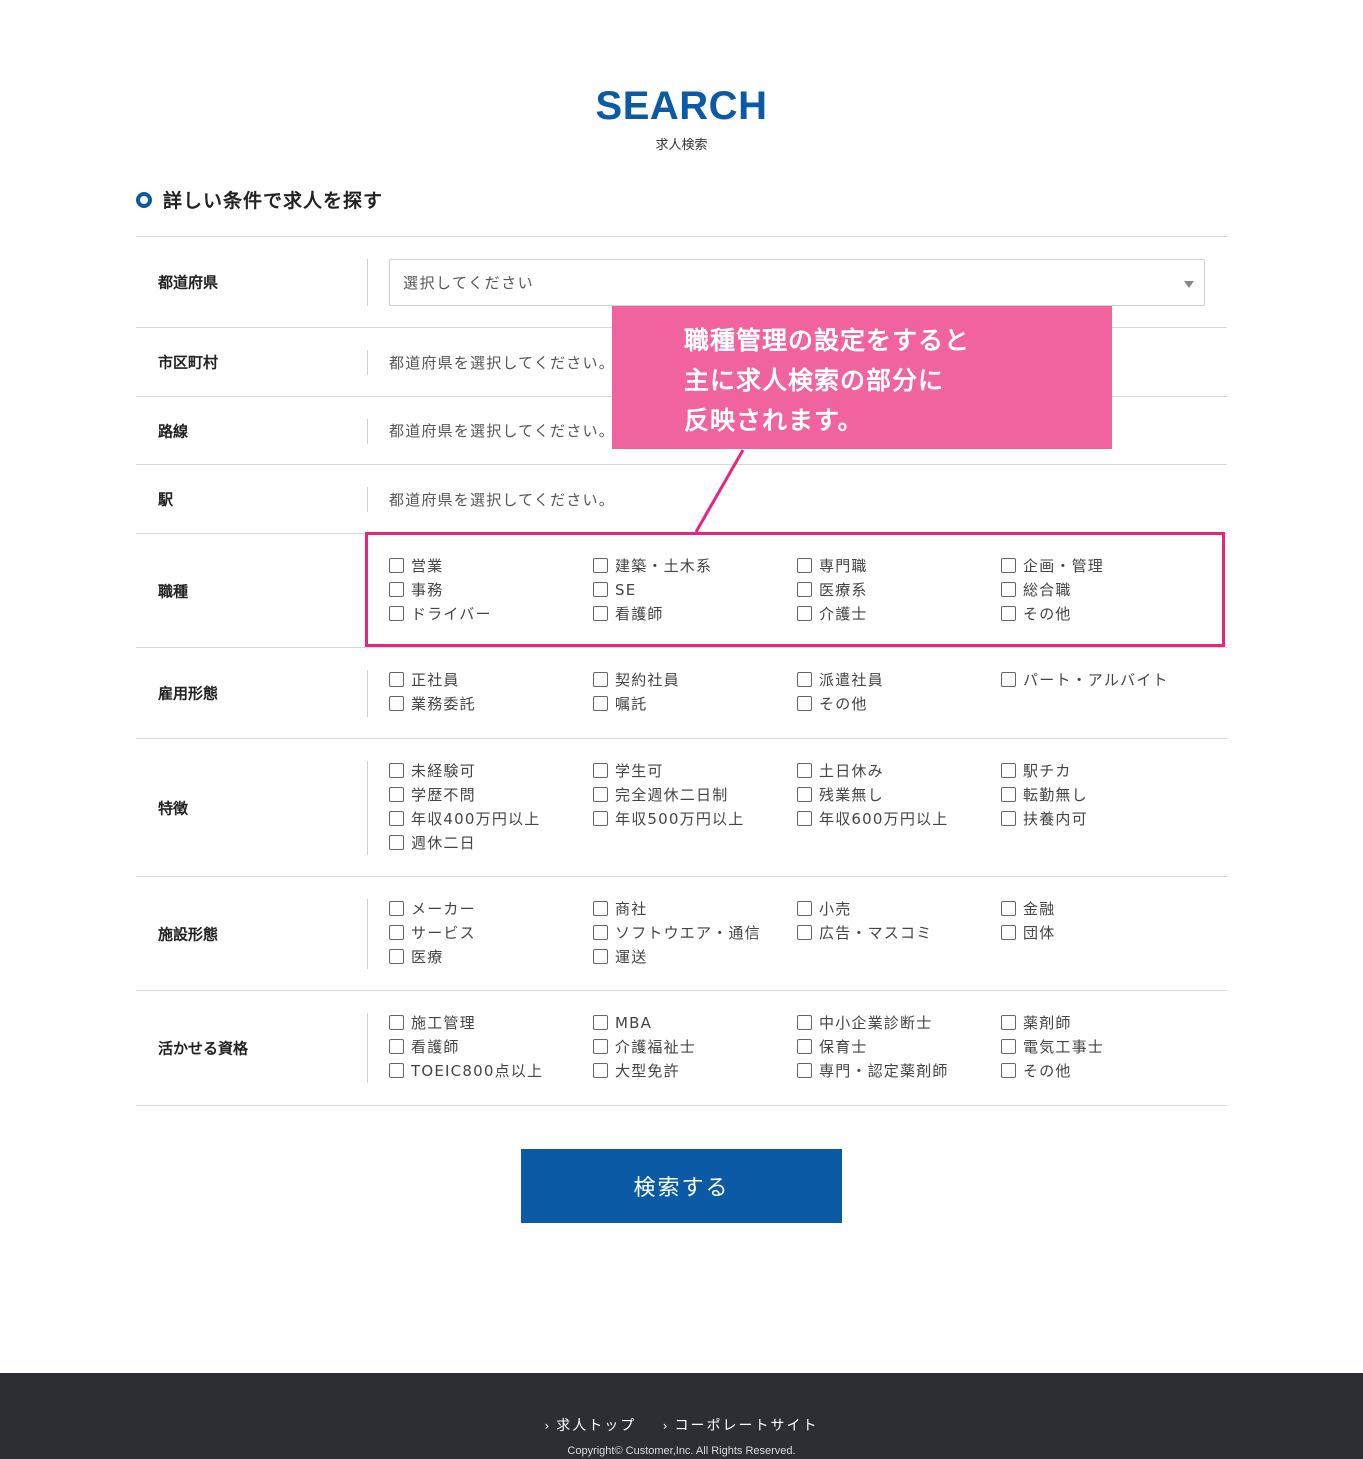  I want to click on checkbox-option: 扶養内可, so click(1103, 818).